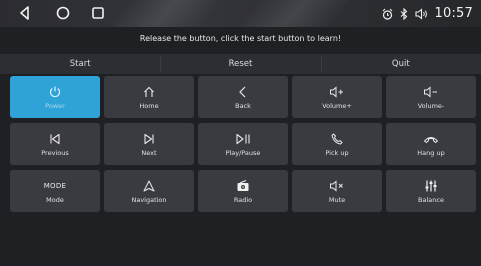 The width and height of the screenshot is (481, 266). I want to click on key-next: Next, so click(149, 144).